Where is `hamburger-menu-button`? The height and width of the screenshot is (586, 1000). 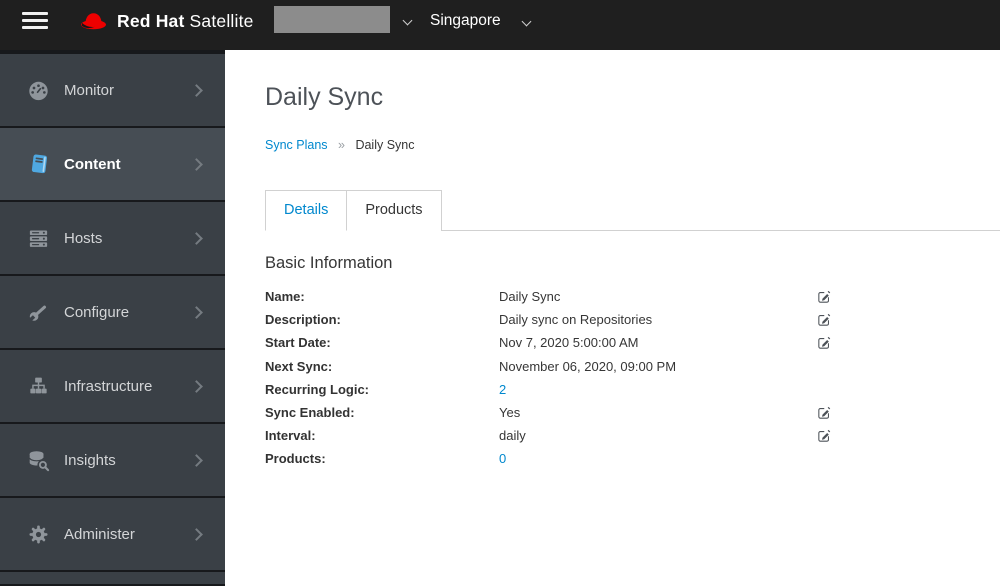 hamburger-menu-button is located at coordinates (35, 20).